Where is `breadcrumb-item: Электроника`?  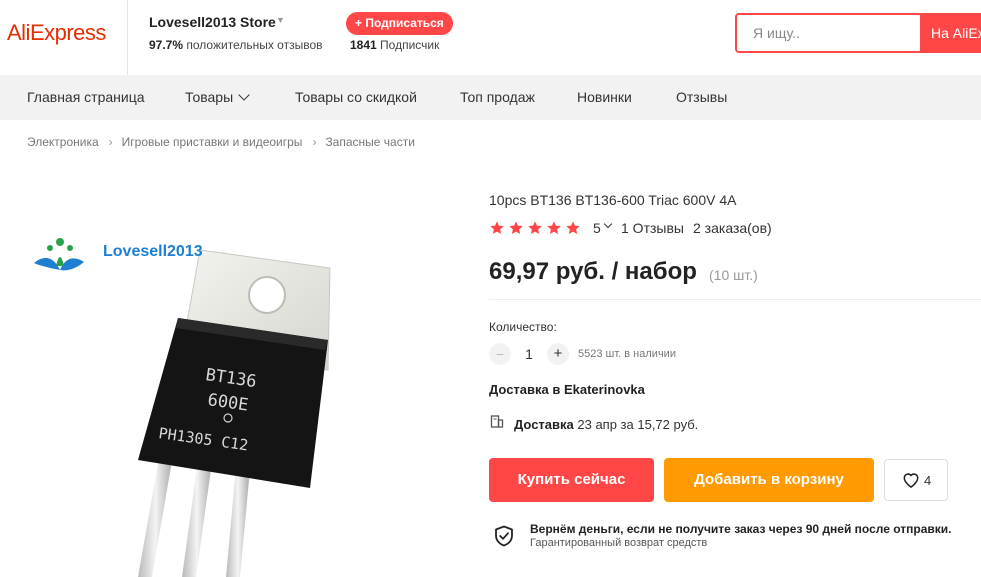 breadcrumb-item: Электроника is located at coordinates (63, 142).